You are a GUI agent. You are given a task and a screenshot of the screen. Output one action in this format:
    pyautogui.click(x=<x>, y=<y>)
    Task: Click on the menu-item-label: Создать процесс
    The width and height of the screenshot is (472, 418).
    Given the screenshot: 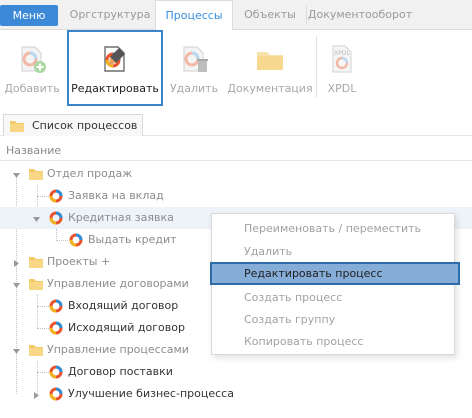 What is the action you would take?
    pyautogui.click(x=293, y=297)
    